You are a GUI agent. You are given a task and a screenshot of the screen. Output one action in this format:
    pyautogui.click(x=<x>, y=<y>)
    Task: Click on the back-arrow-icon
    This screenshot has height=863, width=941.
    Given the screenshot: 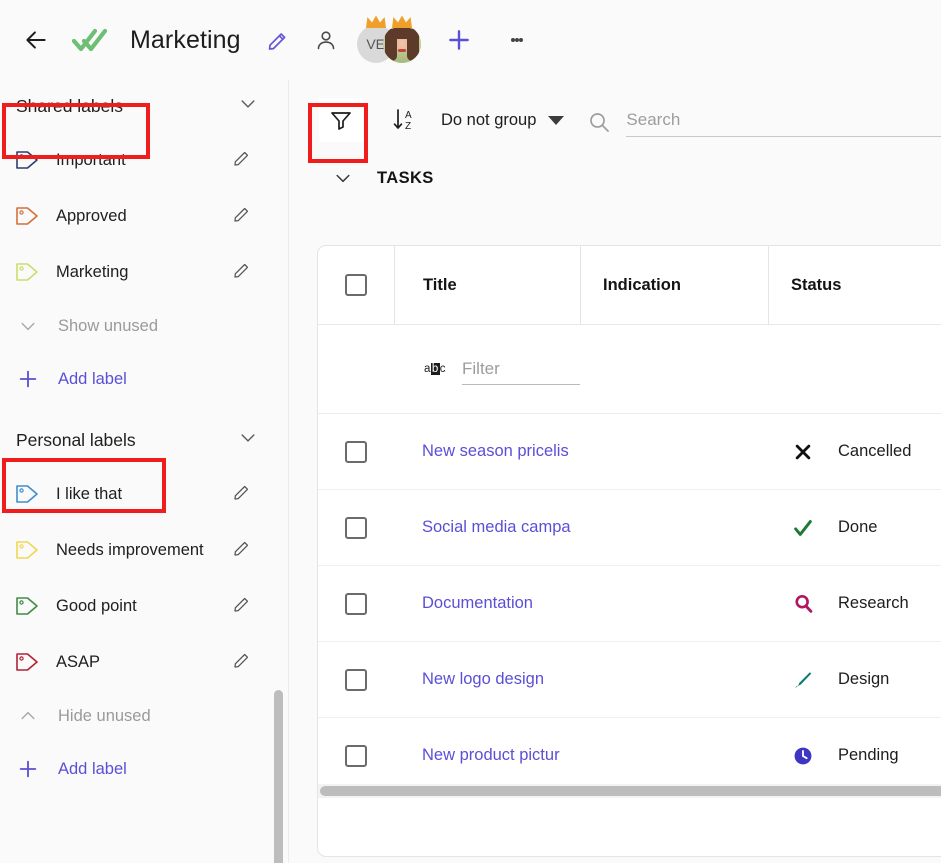 What is the action you would take?
    pyautogui.click(x=36, y=40)
    